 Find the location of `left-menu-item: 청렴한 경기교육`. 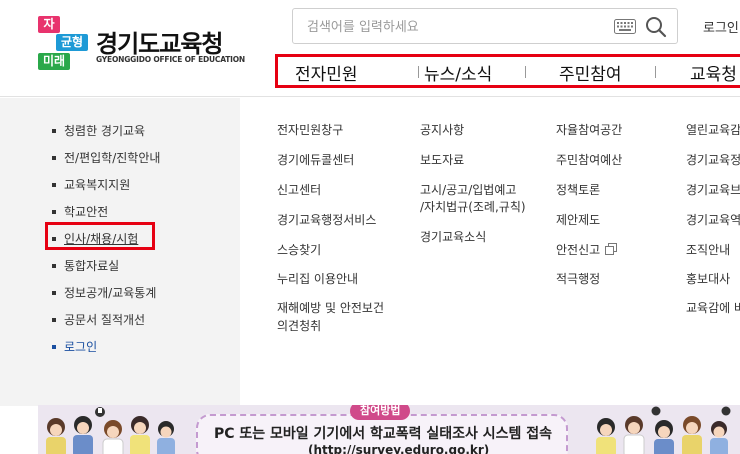

left-menu-item: 청렴한 경기교육 is located at coordinates (98, 130).